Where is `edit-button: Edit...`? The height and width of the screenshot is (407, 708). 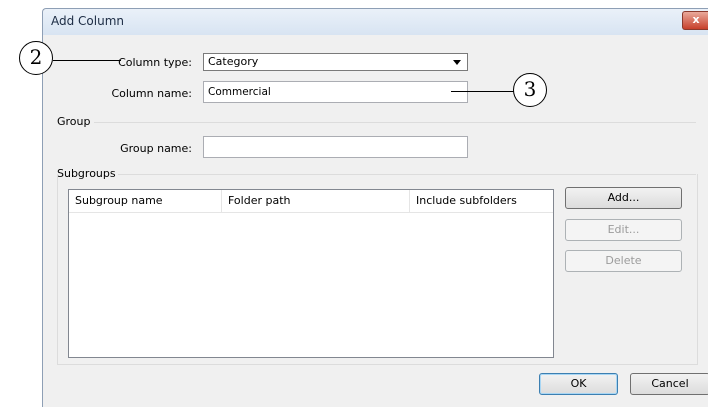
edit-button: Edit... is located at coordinates (623, 230).